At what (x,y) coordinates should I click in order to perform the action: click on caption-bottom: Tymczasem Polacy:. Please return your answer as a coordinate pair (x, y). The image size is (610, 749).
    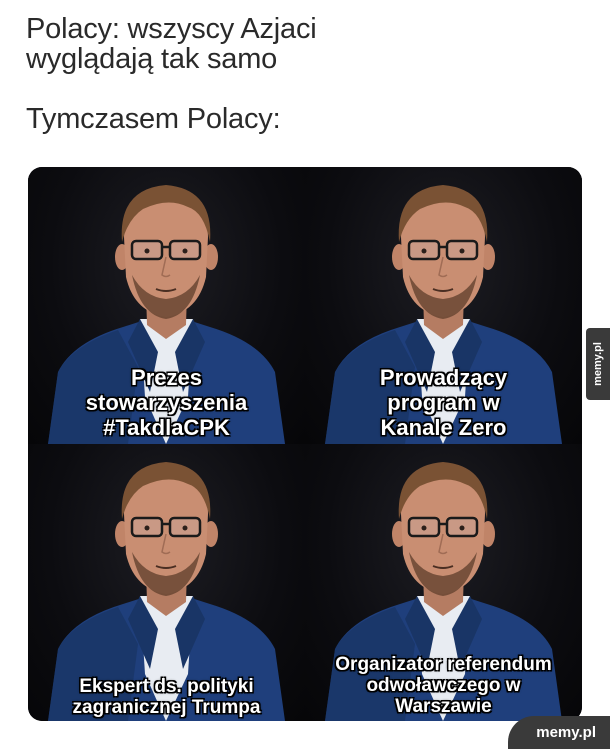
    Looking at the image, I should click on (153, 119).